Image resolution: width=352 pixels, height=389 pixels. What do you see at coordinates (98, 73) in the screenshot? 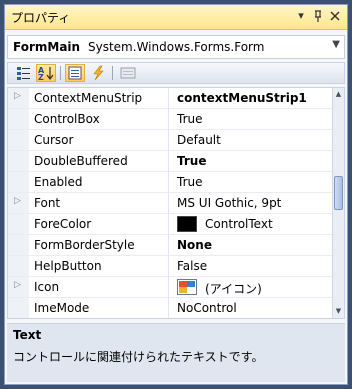
I see `events-icon` at bounding box center [98, 73].